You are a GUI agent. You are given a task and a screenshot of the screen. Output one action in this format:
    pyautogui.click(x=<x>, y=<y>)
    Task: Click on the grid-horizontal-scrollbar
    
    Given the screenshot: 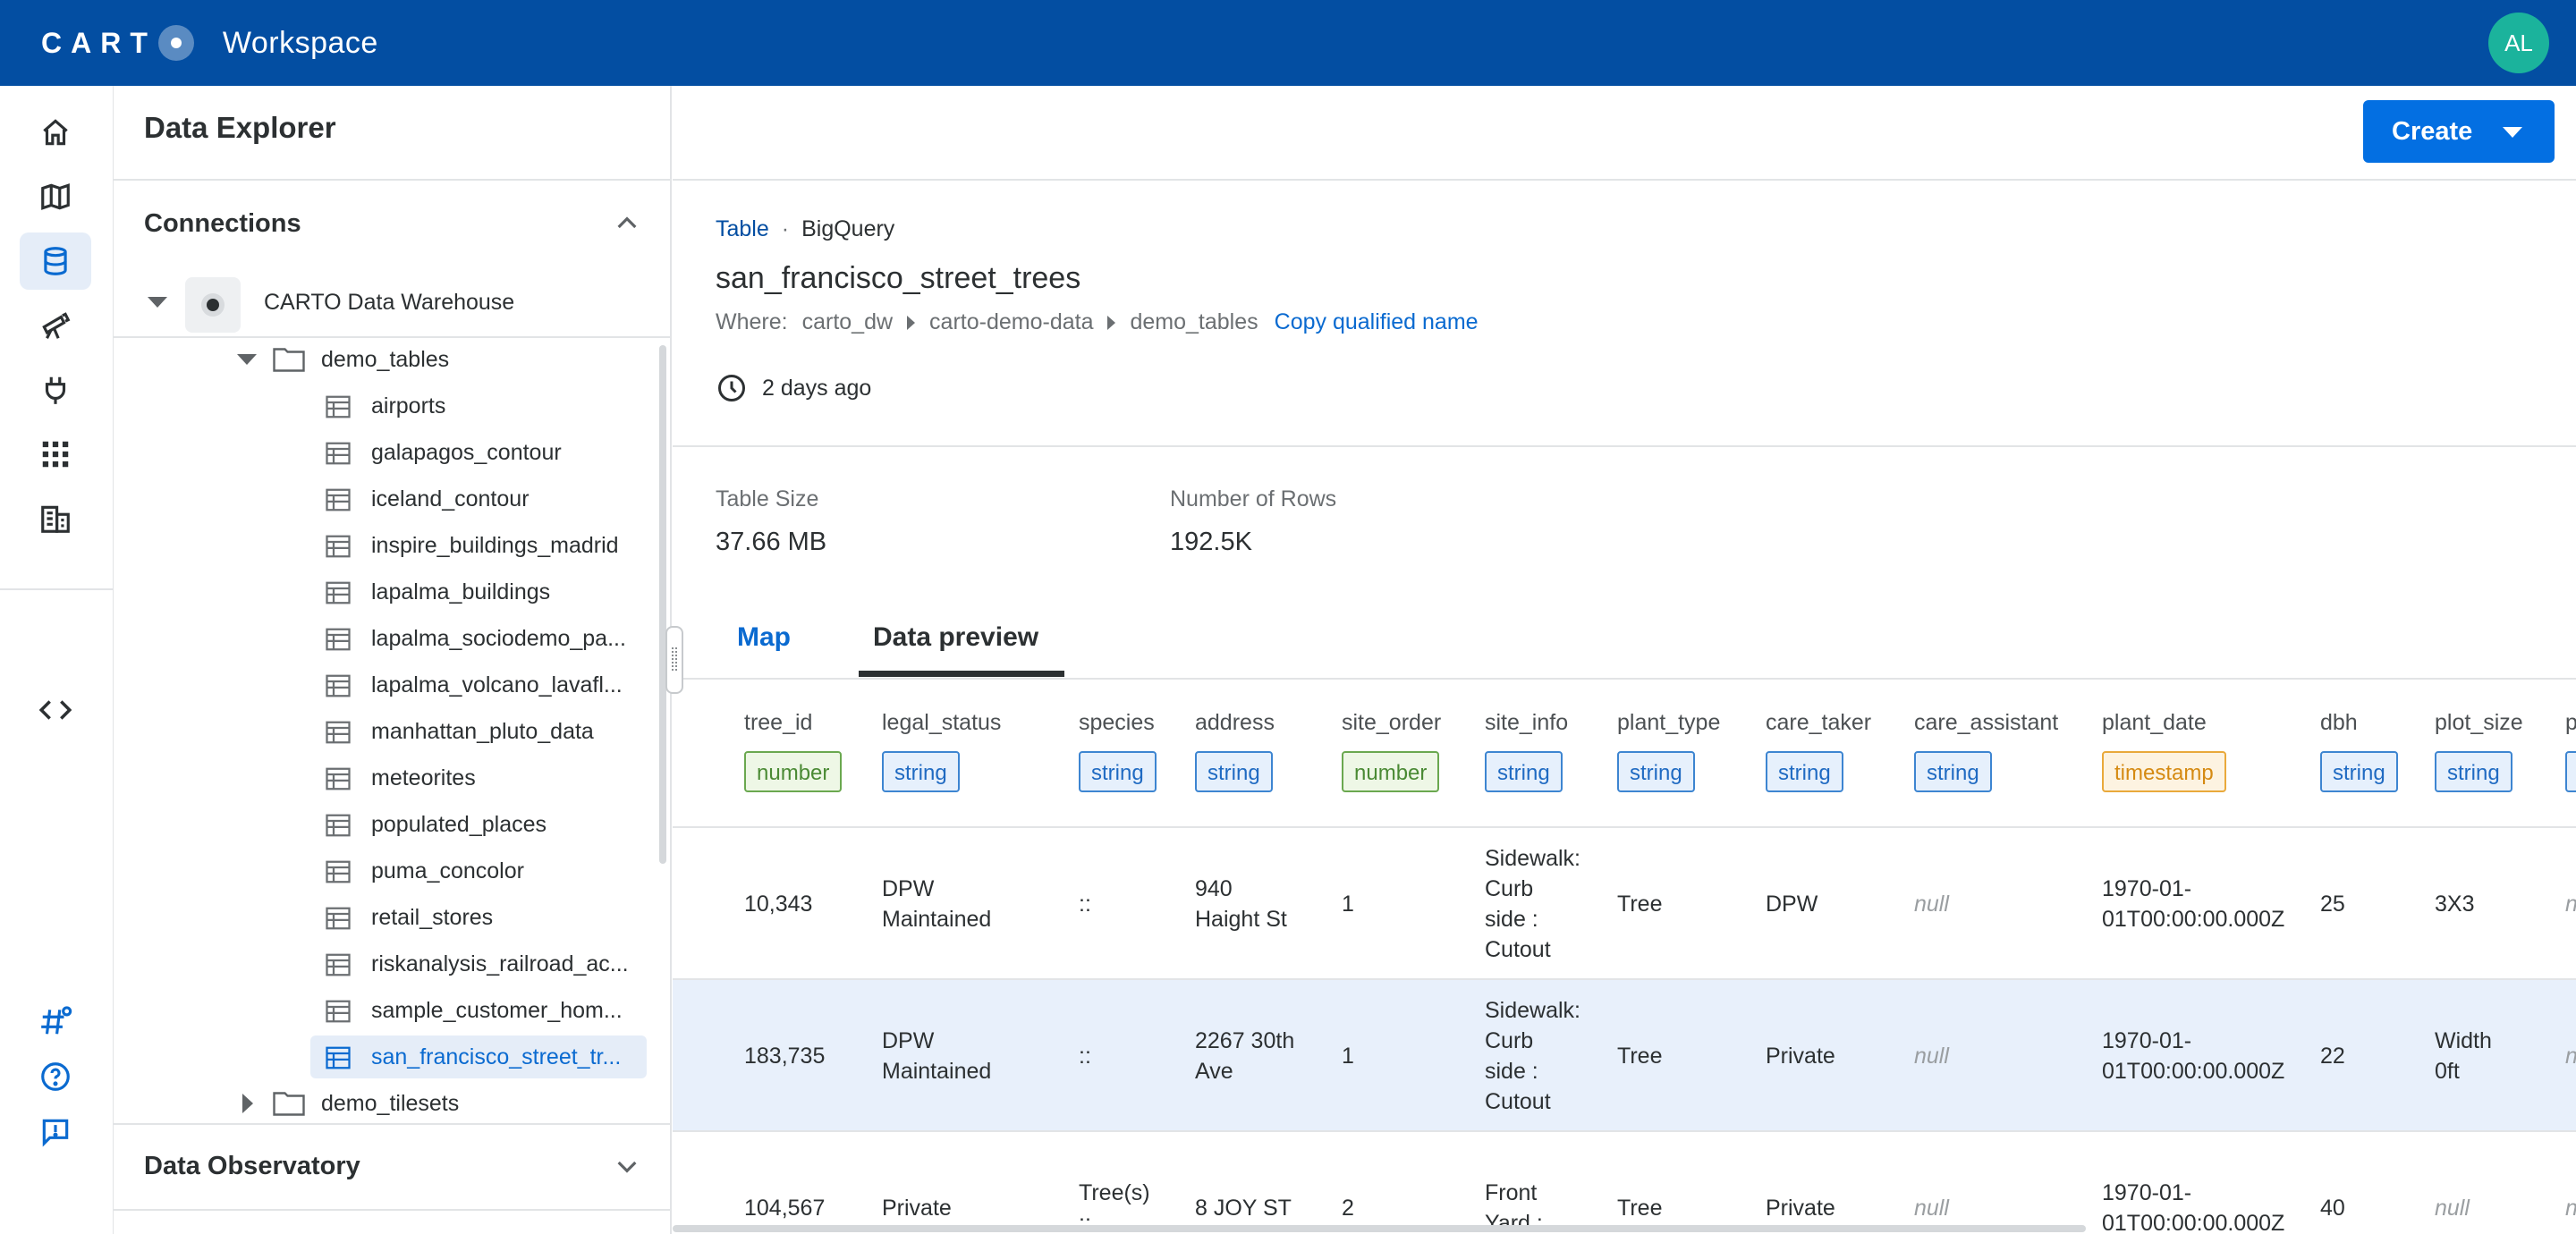 What is the action you would take?
    pyautogui.click(x=1379, y=1228)
    